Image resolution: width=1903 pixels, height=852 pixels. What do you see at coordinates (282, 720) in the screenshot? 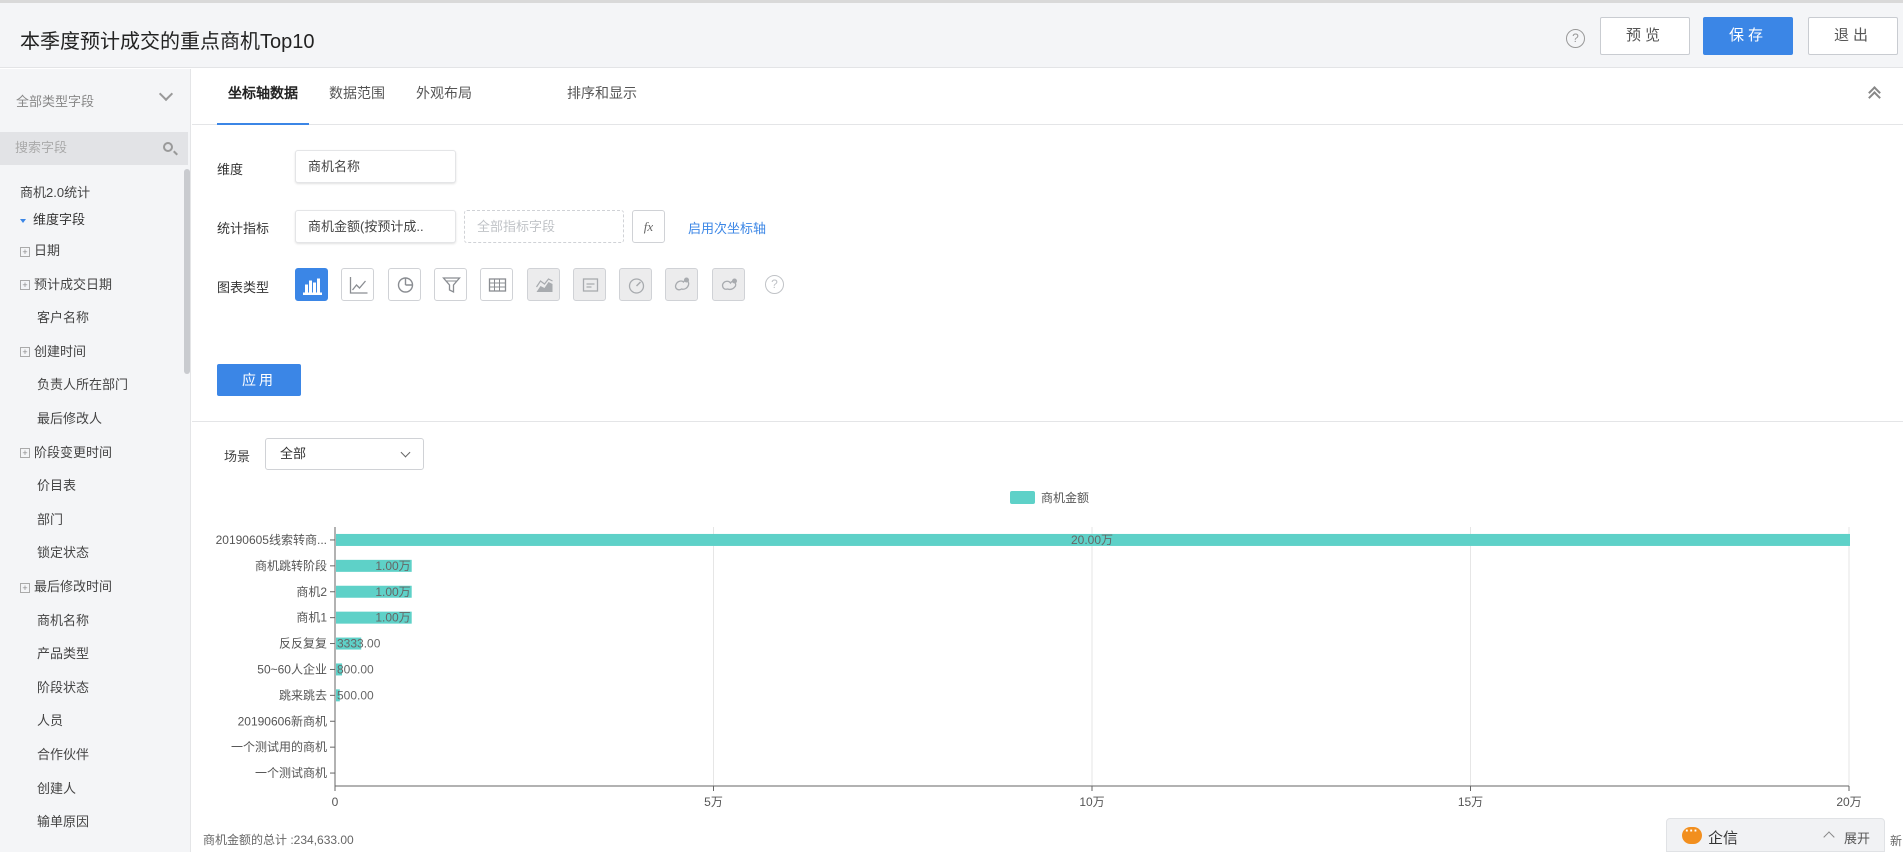
I see `y-category-label: 20190606新商机` at bounding box center [282, 720].